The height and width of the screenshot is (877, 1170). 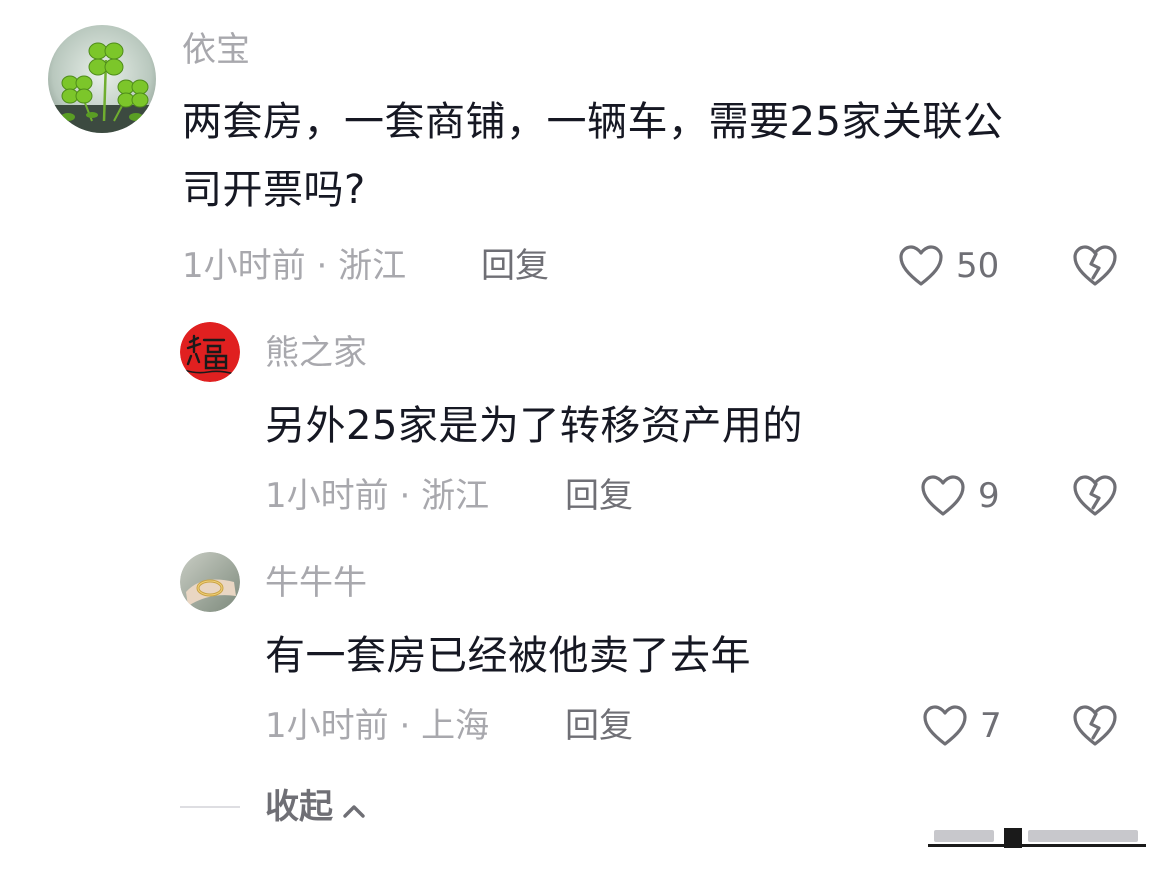 I want to click on comment-text-line: 司开票吗?, so click(x=274, y=190).